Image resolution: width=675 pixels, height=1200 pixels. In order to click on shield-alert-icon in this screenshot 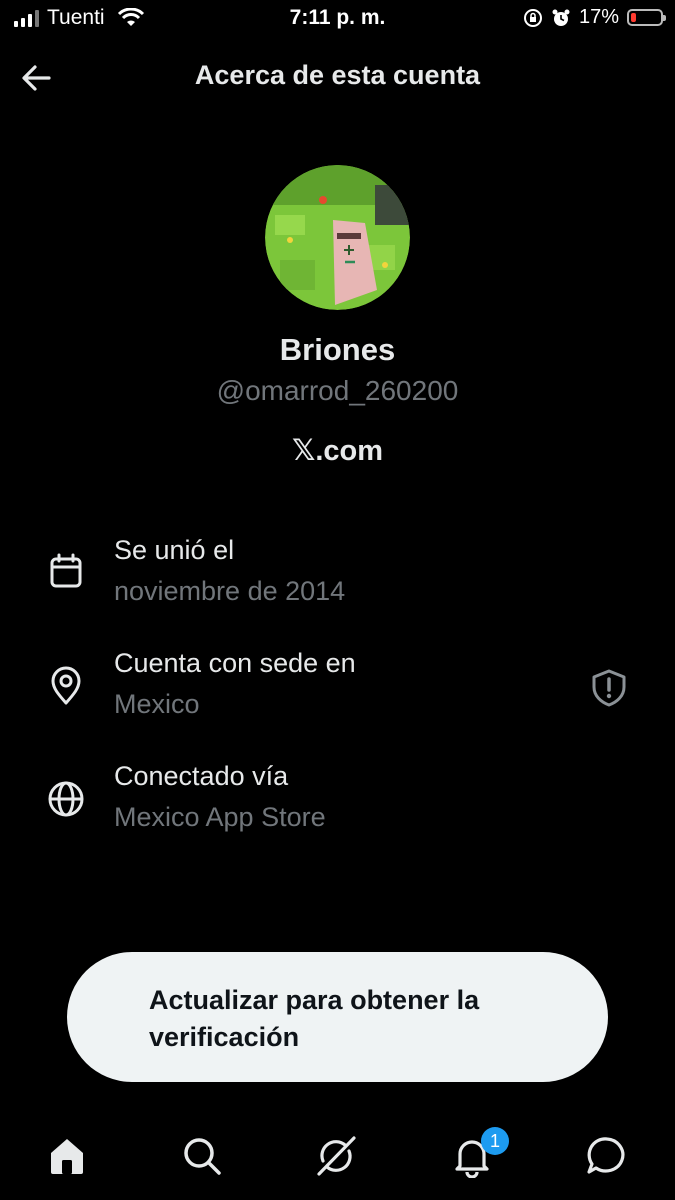, I will do `click(609, 688)`.